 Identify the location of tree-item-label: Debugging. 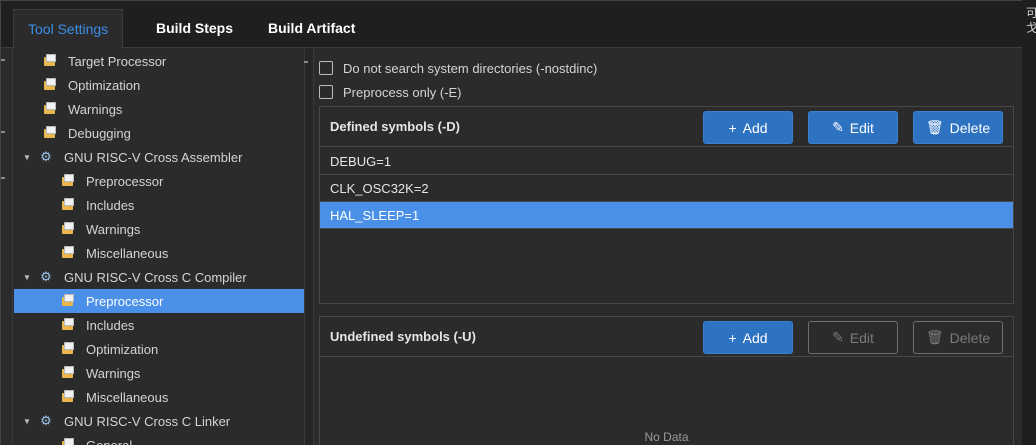
(99, 133).